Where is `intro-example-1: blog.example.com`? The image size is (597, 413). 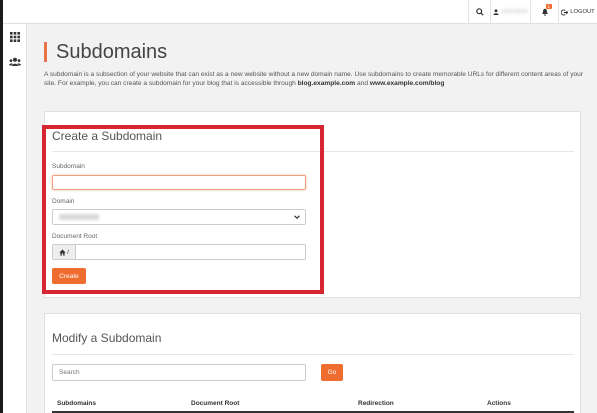
intro-example-1: blog.example.com is located at coordinates (326, 83).